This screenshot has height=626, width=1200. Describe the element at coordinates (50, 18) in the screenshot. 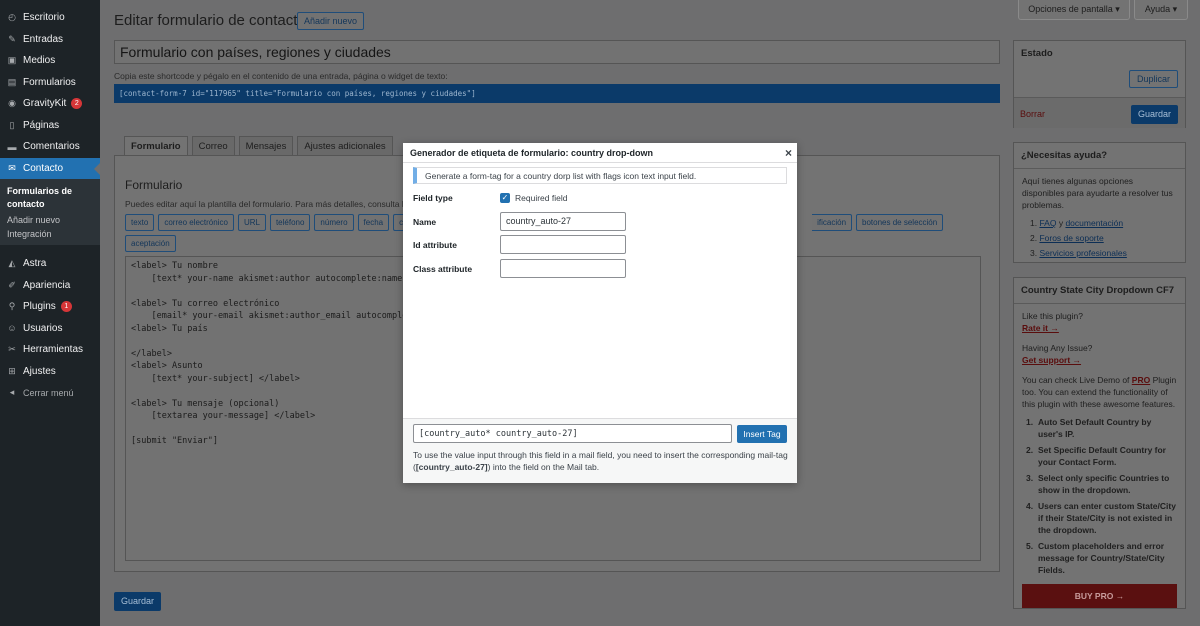

I see `sidebar-item-escritorio: ◴ Escritorio` at that location.